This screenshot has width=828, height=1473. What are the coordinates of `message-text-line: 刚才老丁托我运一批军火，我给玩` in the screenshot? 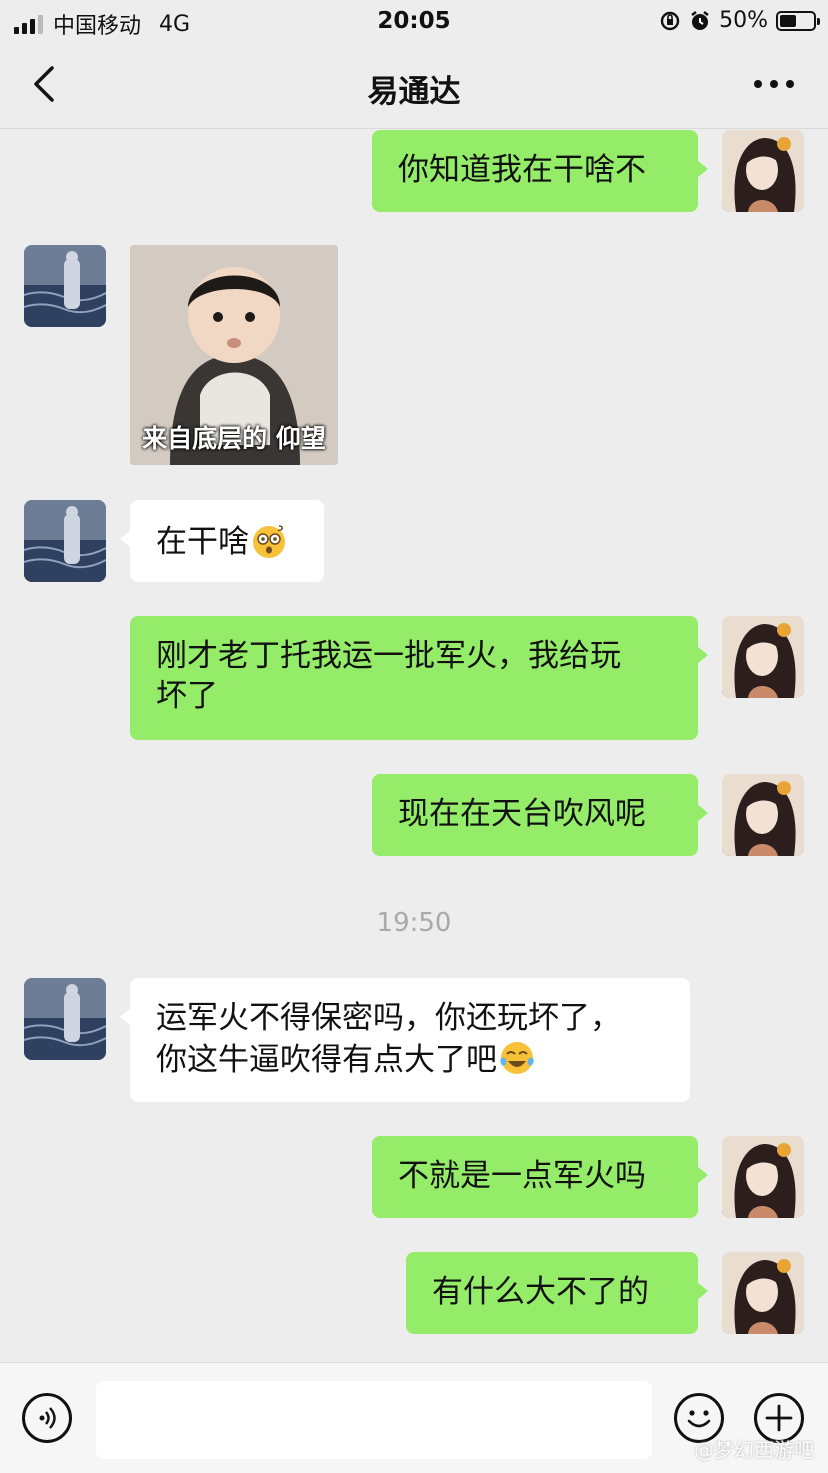 It's located at (388, 656).